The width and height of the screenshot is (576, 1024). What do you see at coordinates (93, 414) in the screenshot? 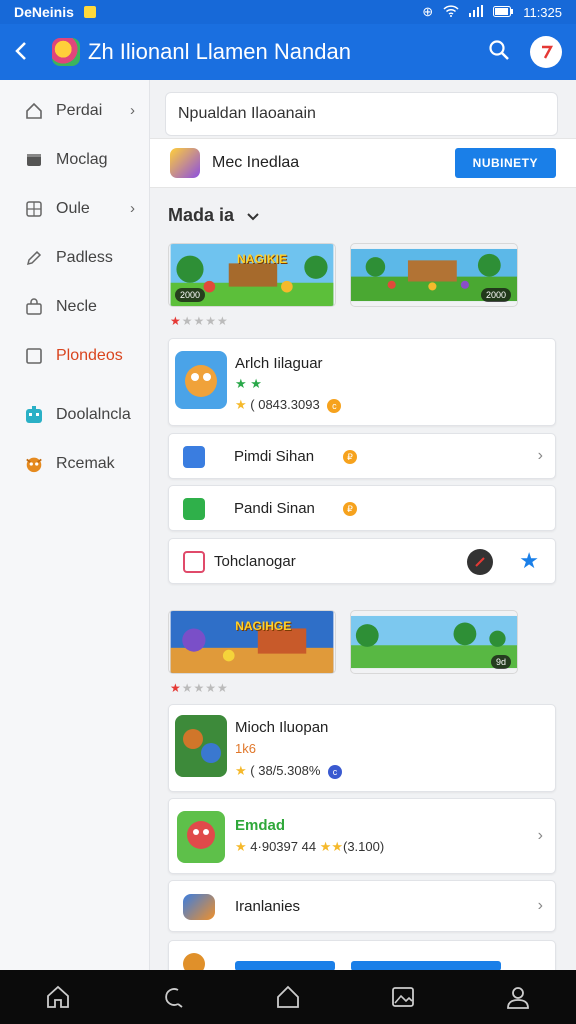
I see `sidebar-item-label: Doolalncla` at bounding box center [93, 414].